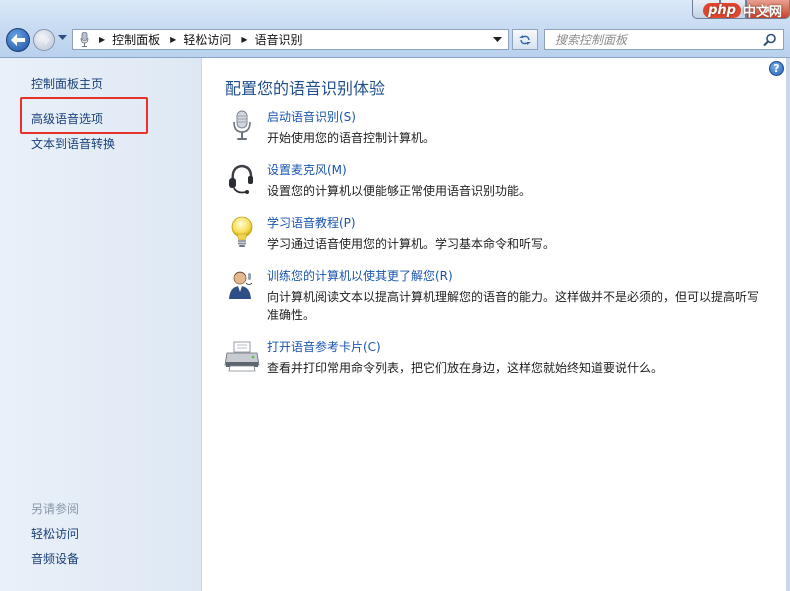  What do you see at coordinates (279, 39) in the screenshot?
I see `breadcrumb-item-speech-recognition: 语音识别` at bounding box center [279, 39].